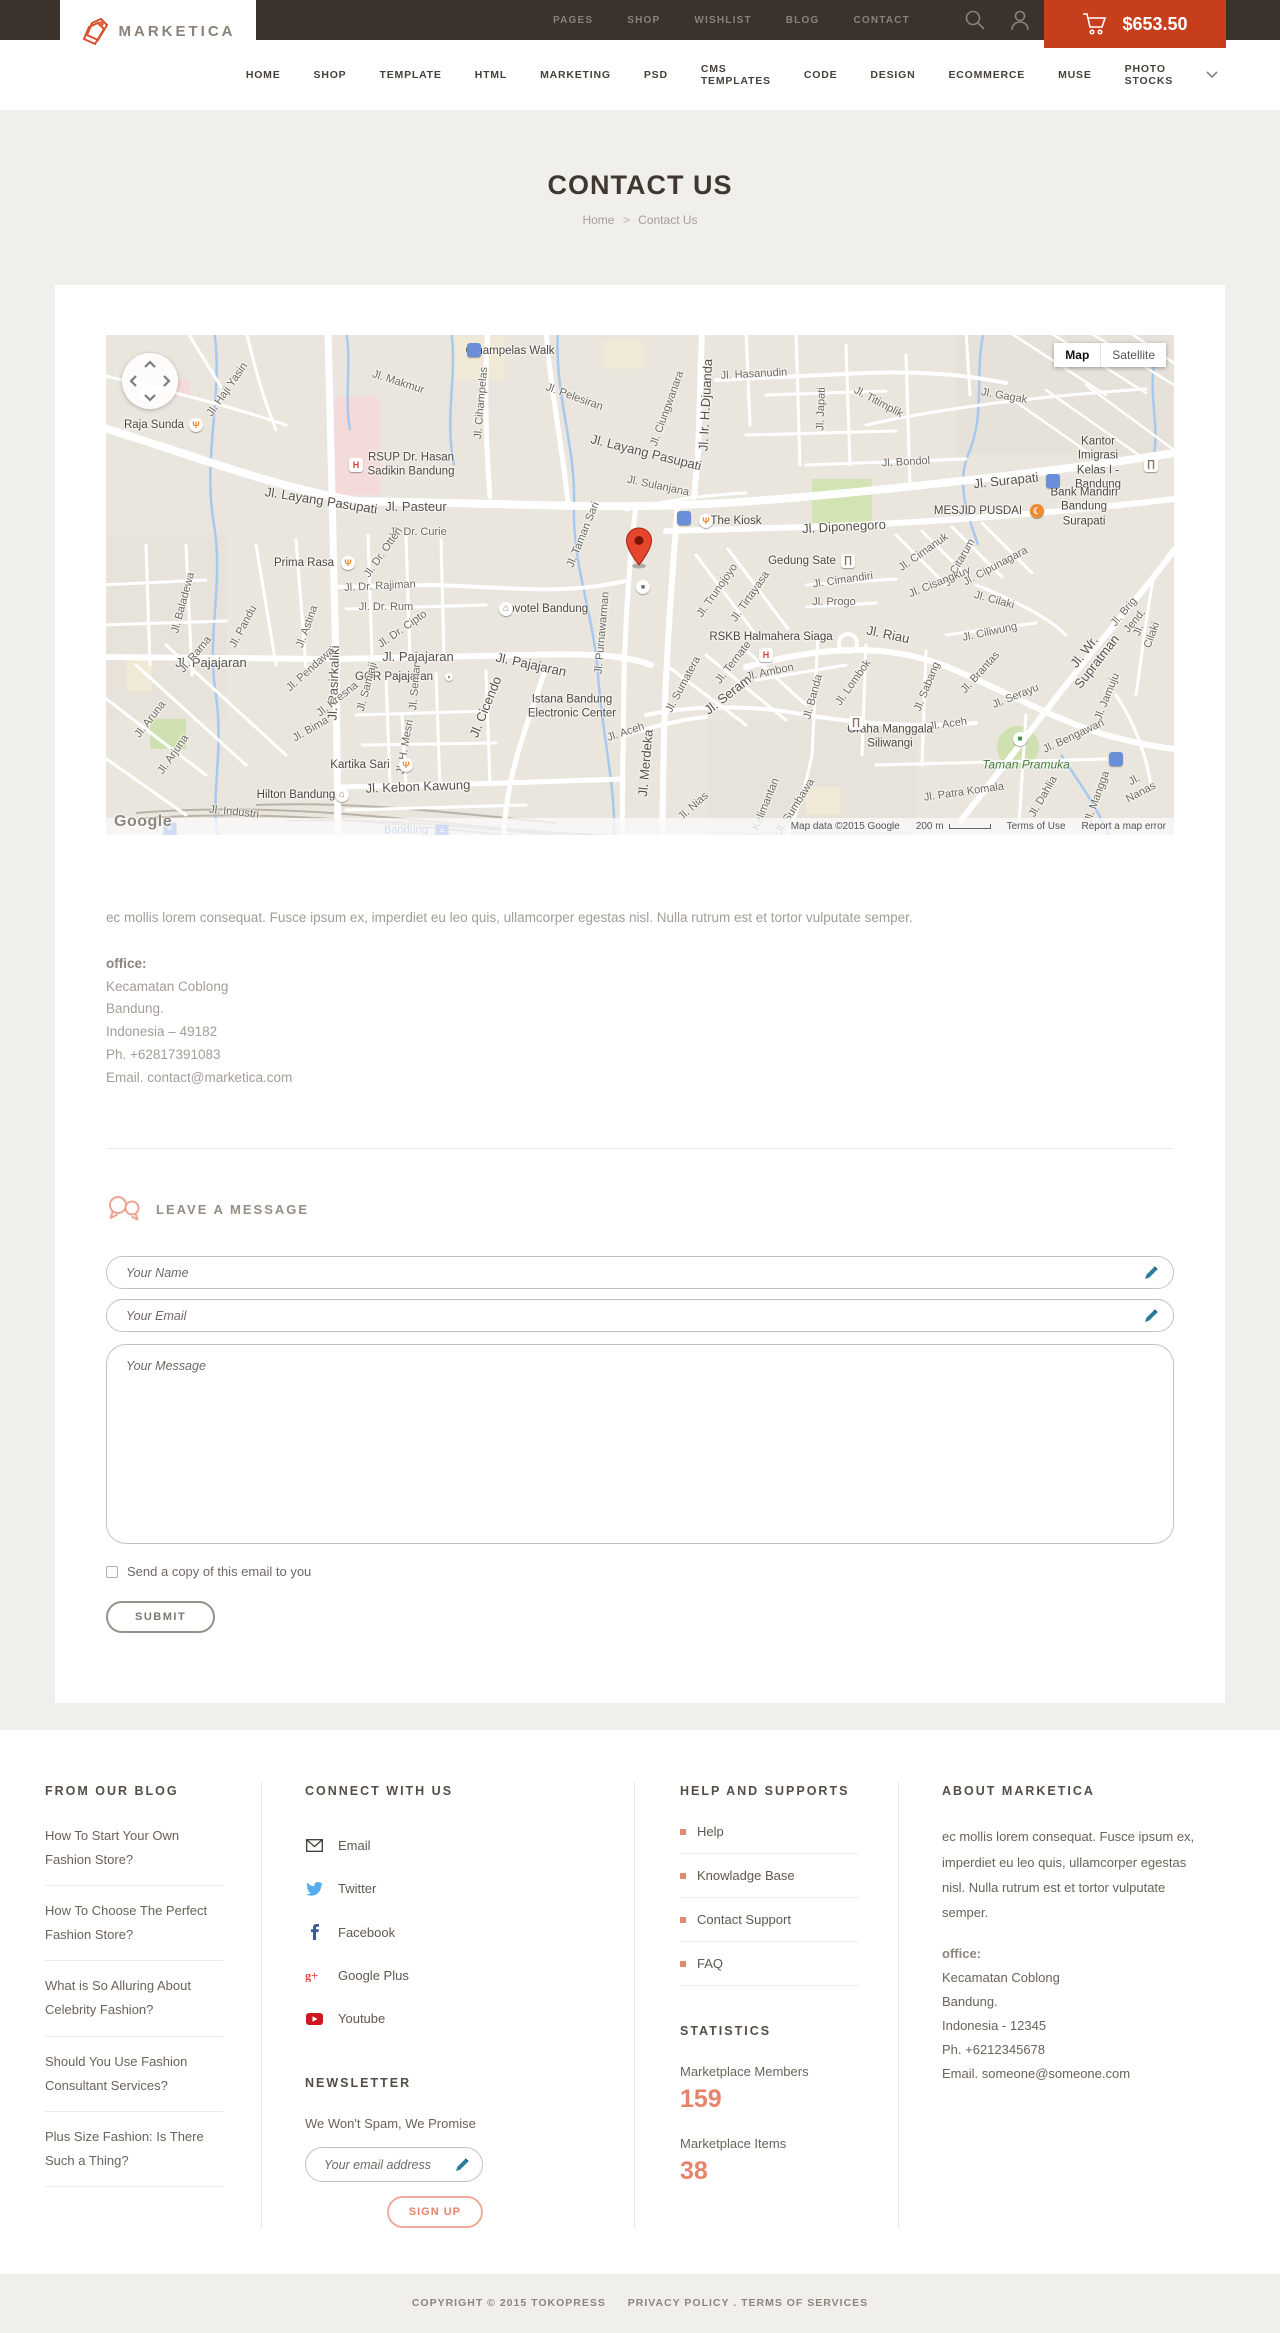  What do you see at coordinates (845, 826) in the screenshot?
I see `map-data-credit: Map data ©2015 Google` at bounding box center [845, 826].